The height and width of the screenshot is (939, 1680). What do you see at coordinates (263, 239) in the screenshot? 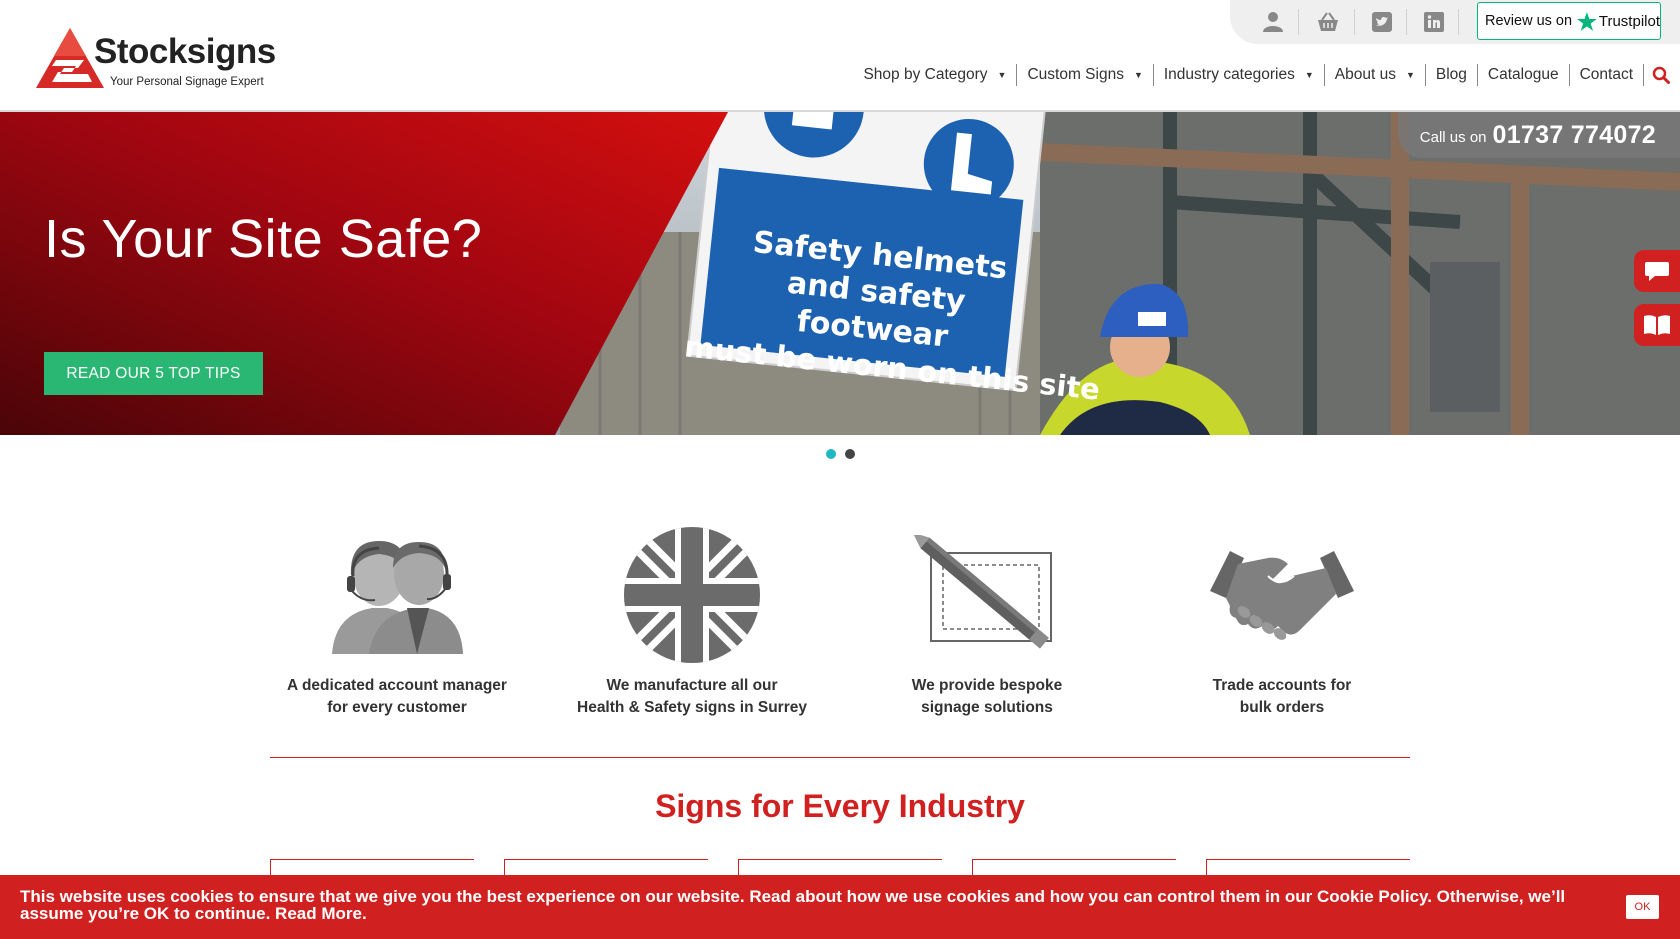
I see `hero-title: Is Your Site Safe?` at bounding box center [263, 239].